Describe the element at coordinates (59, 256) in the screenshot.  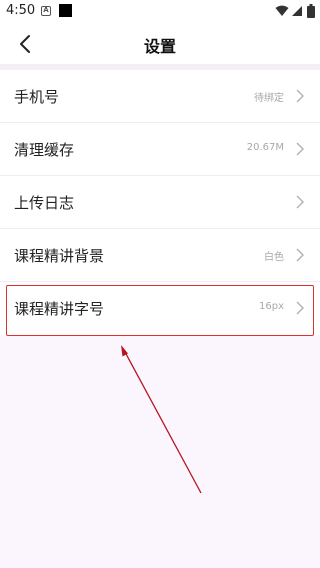
I see `settings-item-label: 课程精讲背景` at that location.